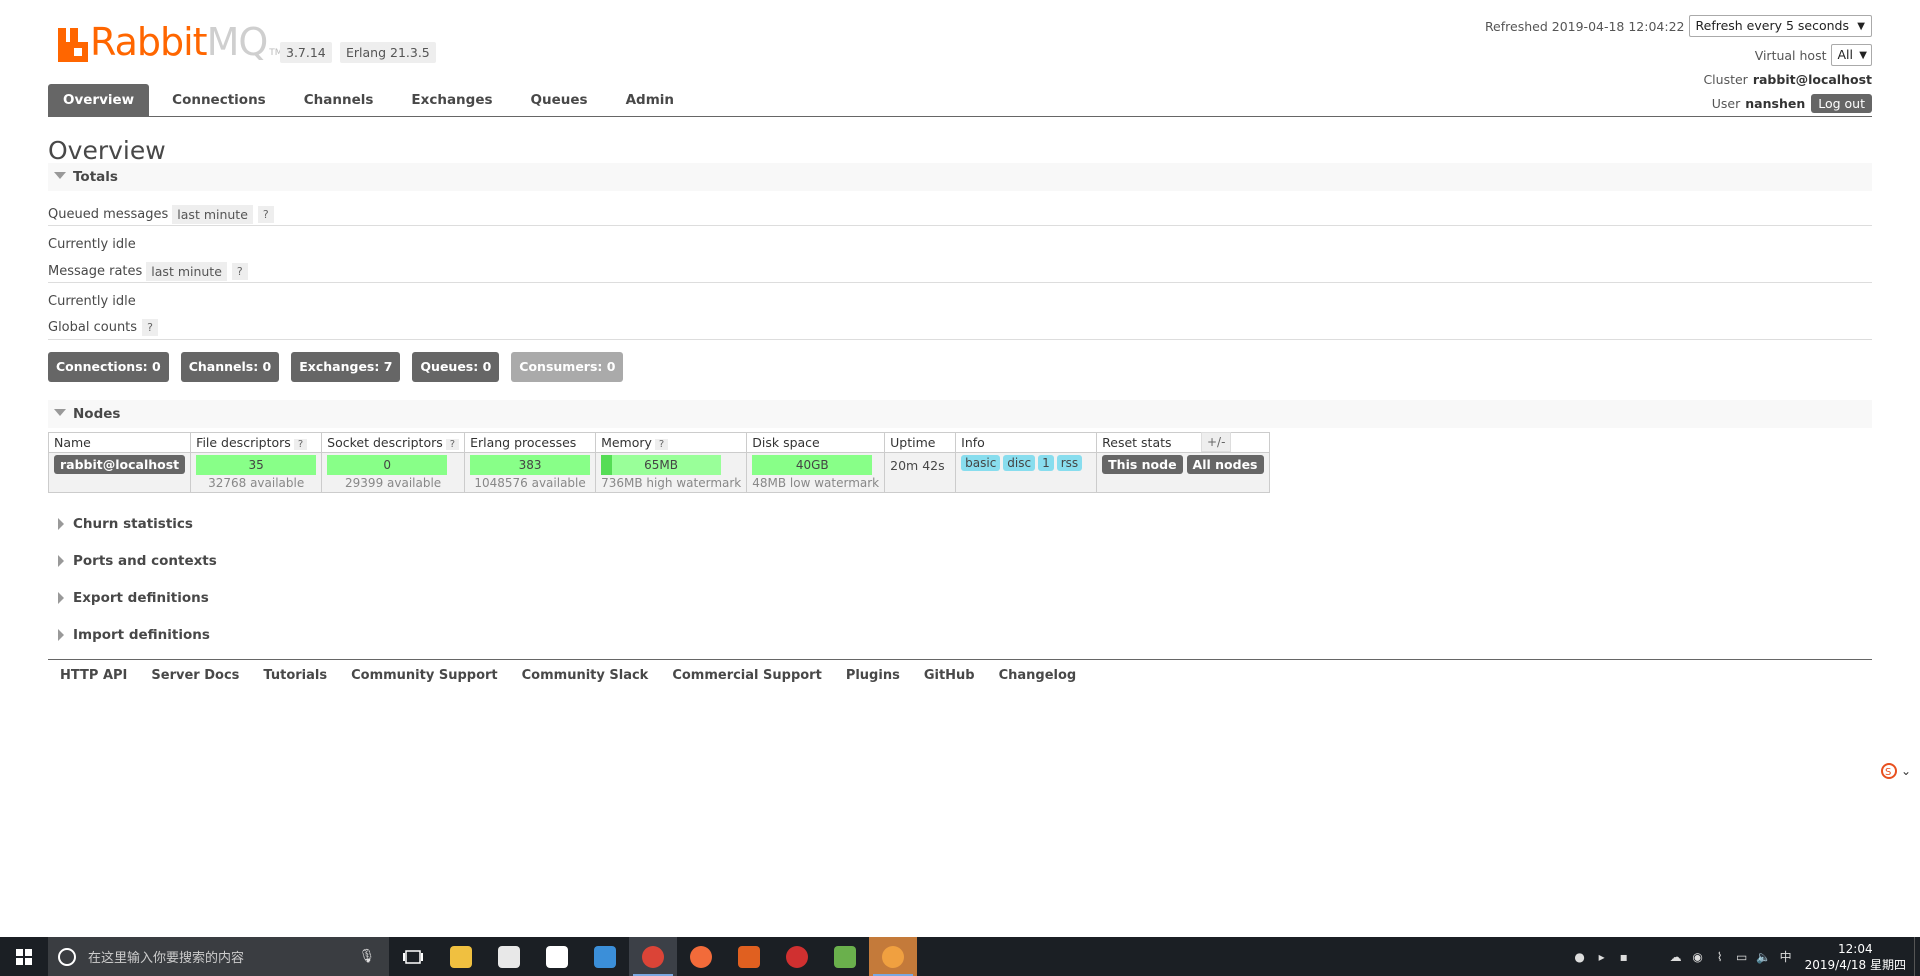  What do you see at coordinates (170, 42) in the screenshot?
I see `rabbitmq-logo: RabbitMQ TM` at bounding box center [170, 42].